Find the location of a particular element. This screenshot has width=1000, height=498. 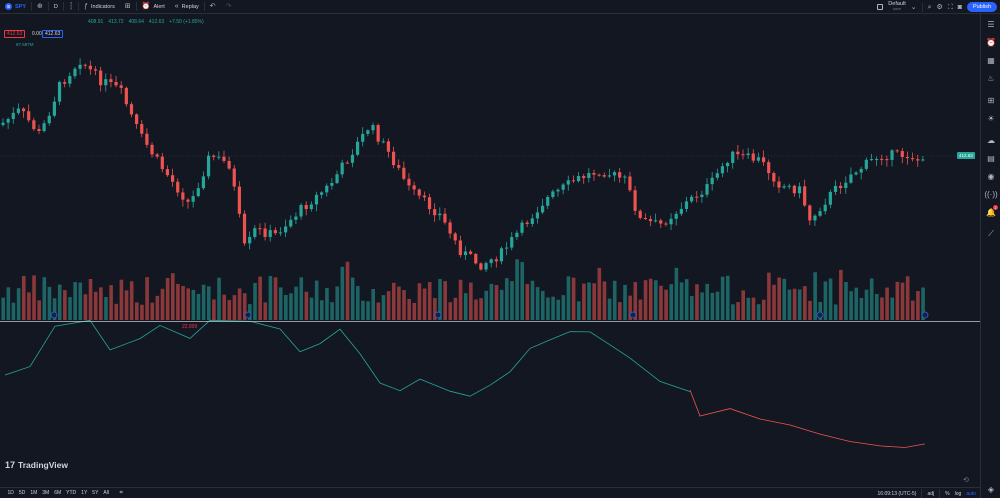

indicators-button: ƒ Indicators is located at coordinates (99, 7).